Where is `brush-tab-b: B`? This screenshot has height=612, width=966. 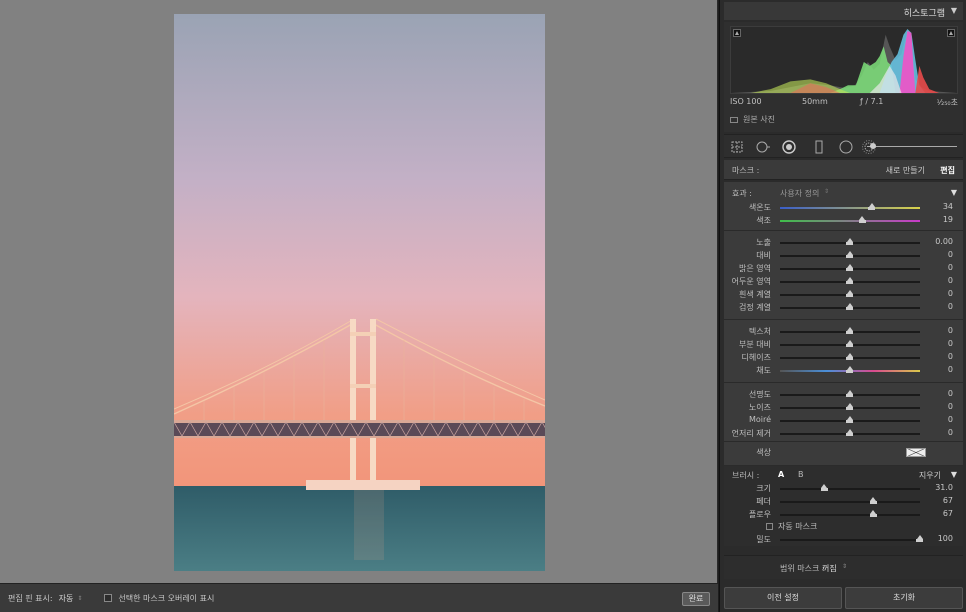
brush-tab-b: B is located at coordinates (801, 474).